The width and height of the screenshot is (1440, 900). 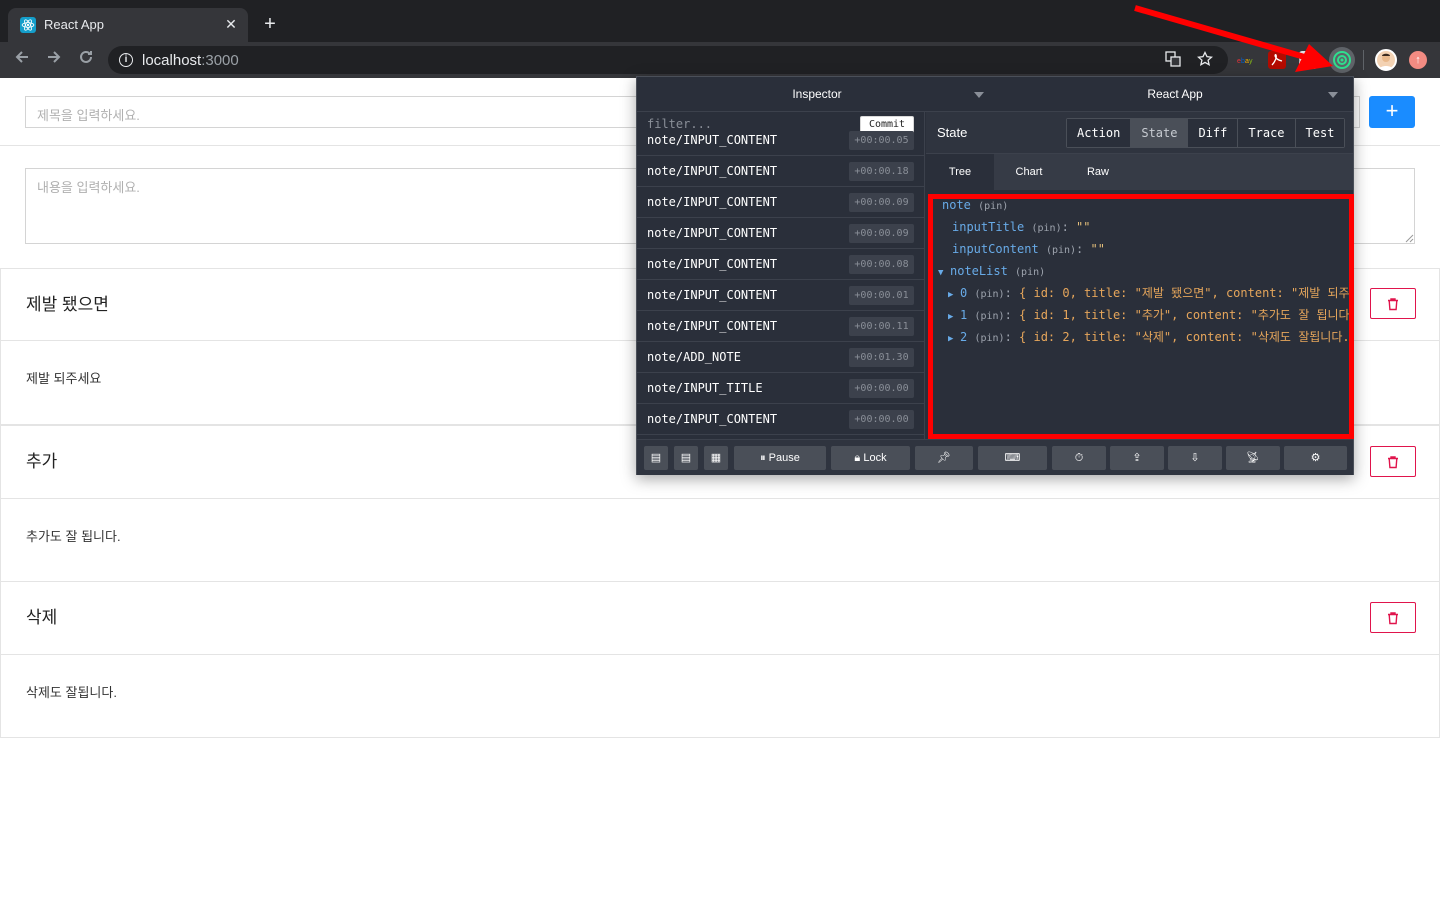 What do you see at coordinates (1160, 133) in the screenshot?
I see `tab-state: State` at bounding box center [1160, 133].